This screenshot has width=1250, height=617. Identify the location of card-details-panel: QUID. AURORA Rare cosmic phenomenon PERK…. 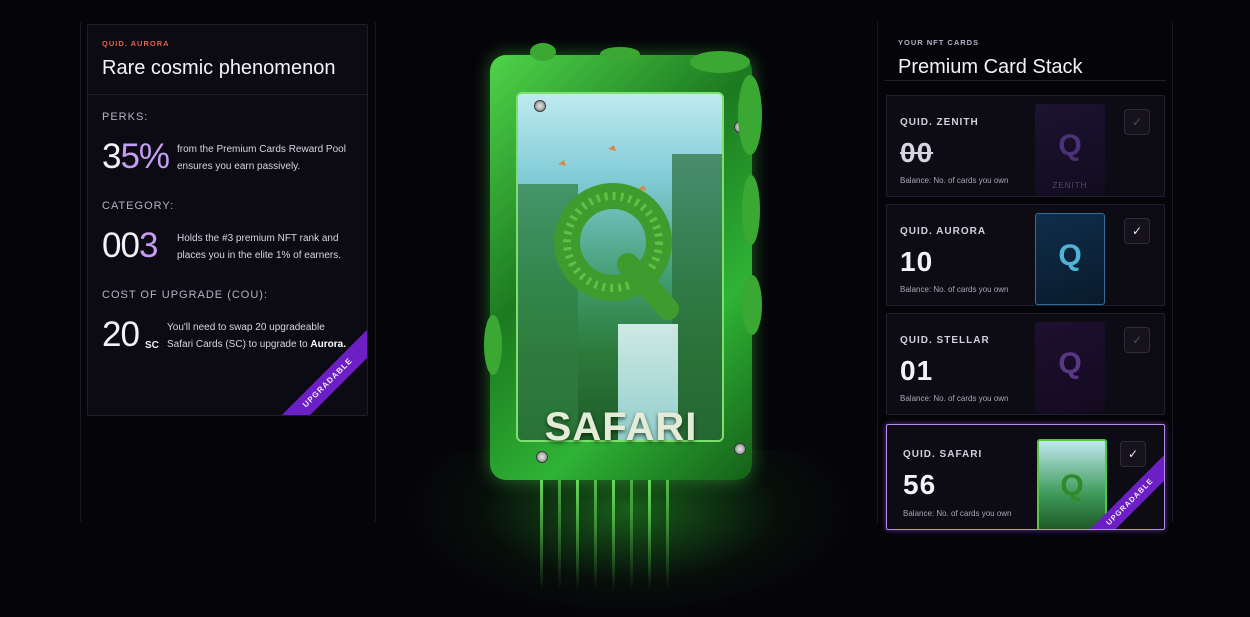
(227, 220).